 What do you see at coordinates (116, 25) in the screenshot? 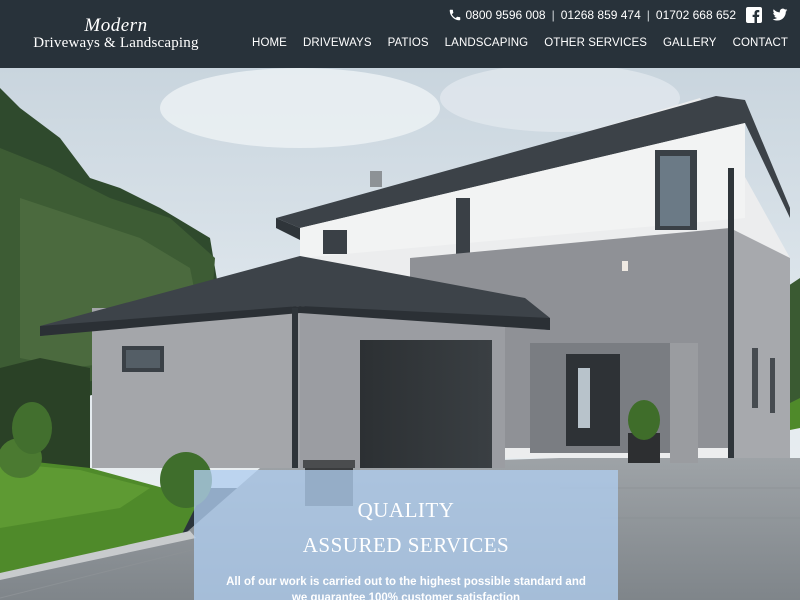
I see `logo-title: Modern` at bounding box center [116, 25].